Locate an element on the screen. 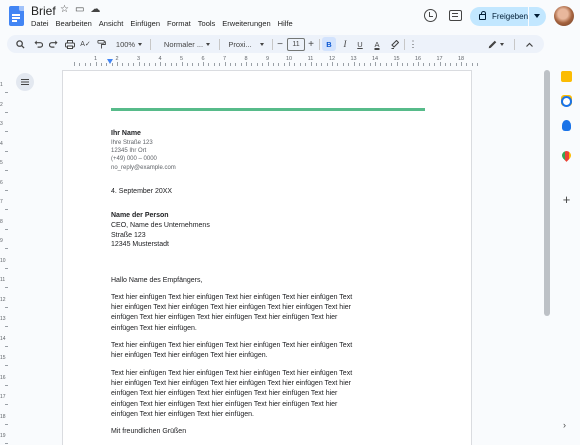  ruler-number: 6 is located at coordinates (1, 182).